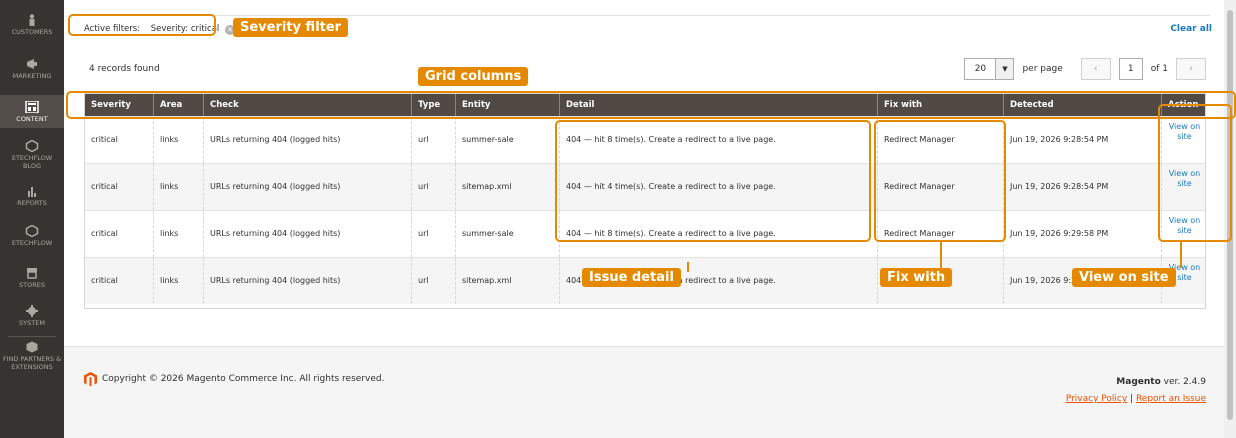 The width and height of the screenshot is (1236, 438). Describe the element at coordinates (90, 379) in the screenshot. I see `magento-logo-icon` at that location.